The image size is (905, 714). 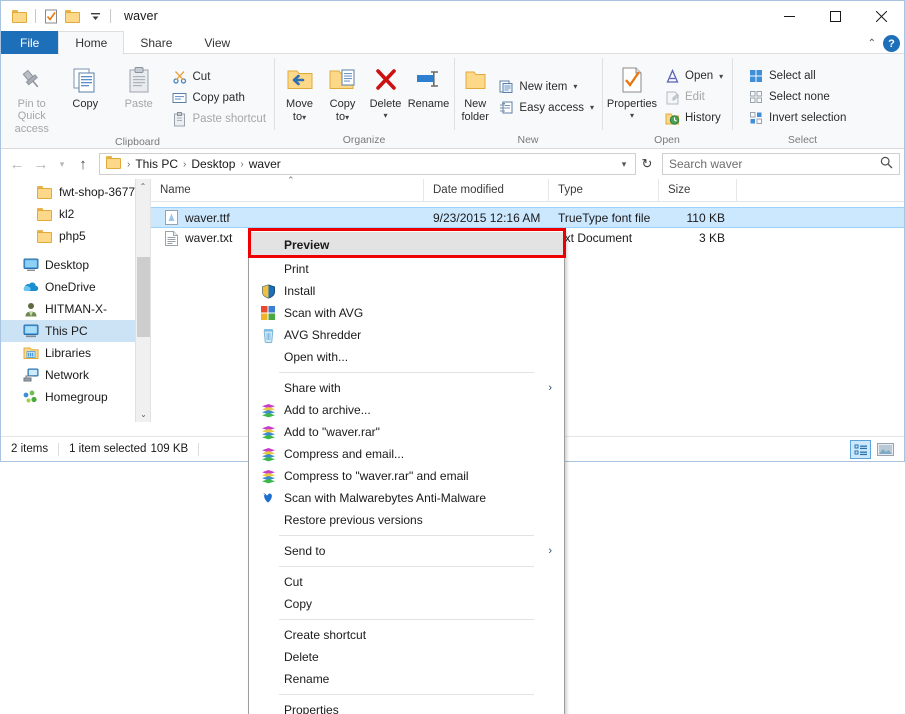 What do you see at coordinates (75, 236) in the screenshot?
I see `nav-item-php5: php5` at bounding box center [75, 236].